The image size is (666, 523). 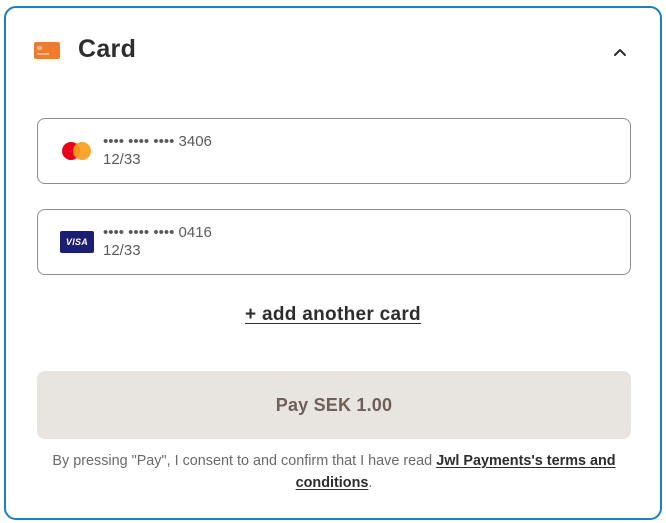 I want to click on card-number: •••• •••• •••• 0416, so click(x=157, y=232).